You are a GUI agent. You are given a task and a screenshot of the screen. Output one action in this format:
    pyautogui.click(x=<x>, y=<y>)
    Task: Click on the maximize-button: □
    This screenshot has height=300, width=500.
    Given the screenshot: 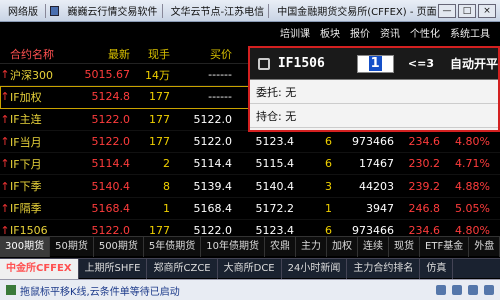 What is the action you would take?
    pyautogui.click(x=467, y=10)
    